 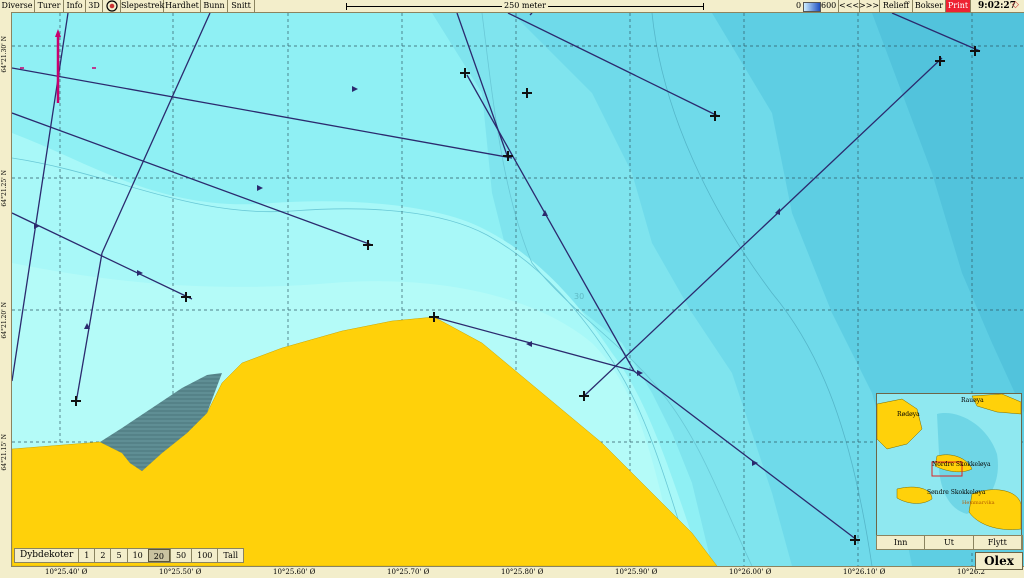 I want to click on lon-label: 10°25.90' Ø, so click(x=636, y=572).